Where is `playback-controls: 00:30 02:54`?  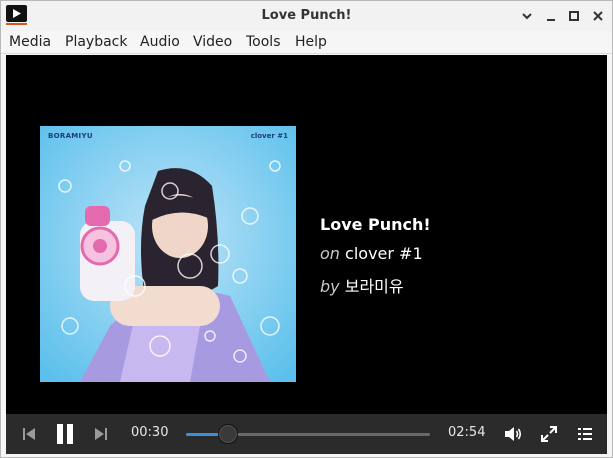 playback-controls: 00:30 02:54 is located at coordinates (306, 434).